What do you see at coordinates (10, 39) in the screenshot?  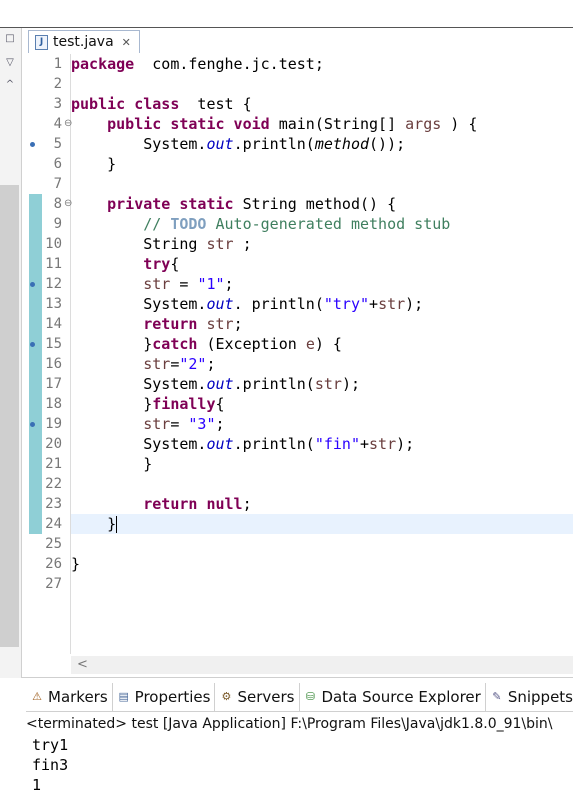 I see `restore-icon: □` at bounding box center [10, 39].